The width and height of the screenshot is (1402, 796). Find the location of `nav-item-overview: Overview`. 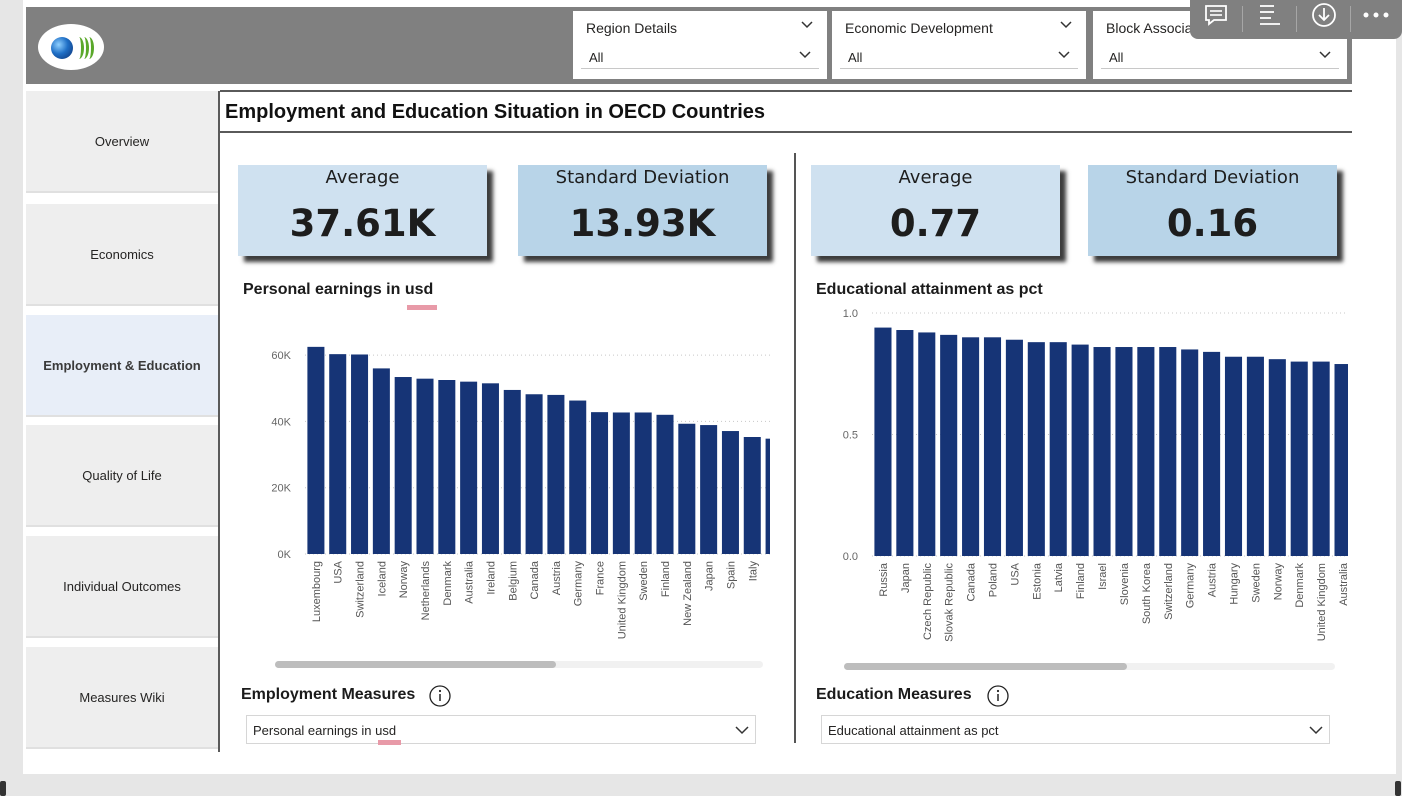

nav-item-overview: Overview is located at coordinates (122, 141).